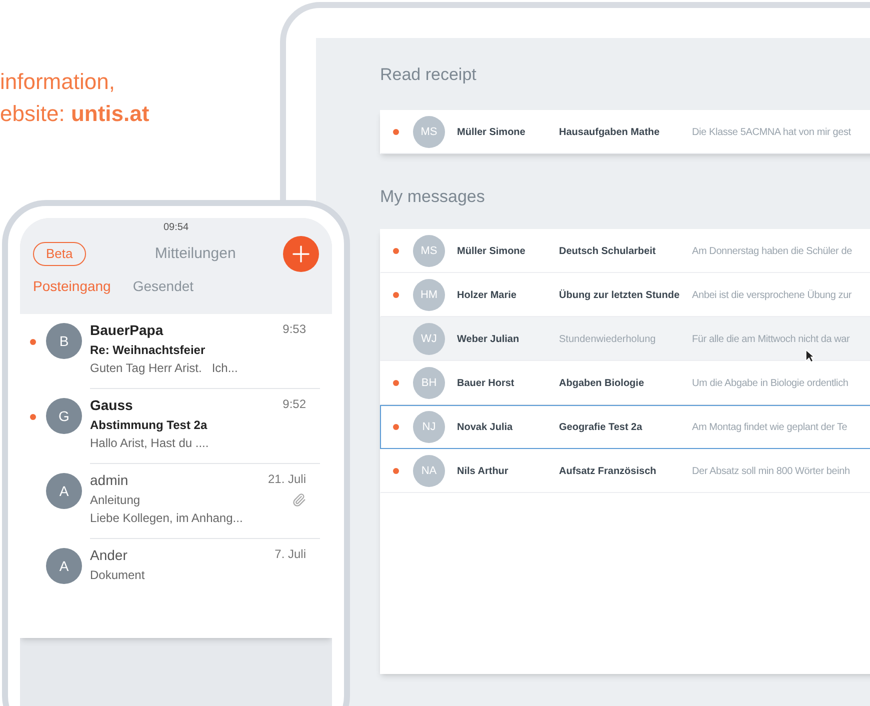  What do you see at coordinates (771, 339) in the screenshot?
I see `message-preview: Für alle die am Mittwoch nicht da war` at bounding box center [771, 339].